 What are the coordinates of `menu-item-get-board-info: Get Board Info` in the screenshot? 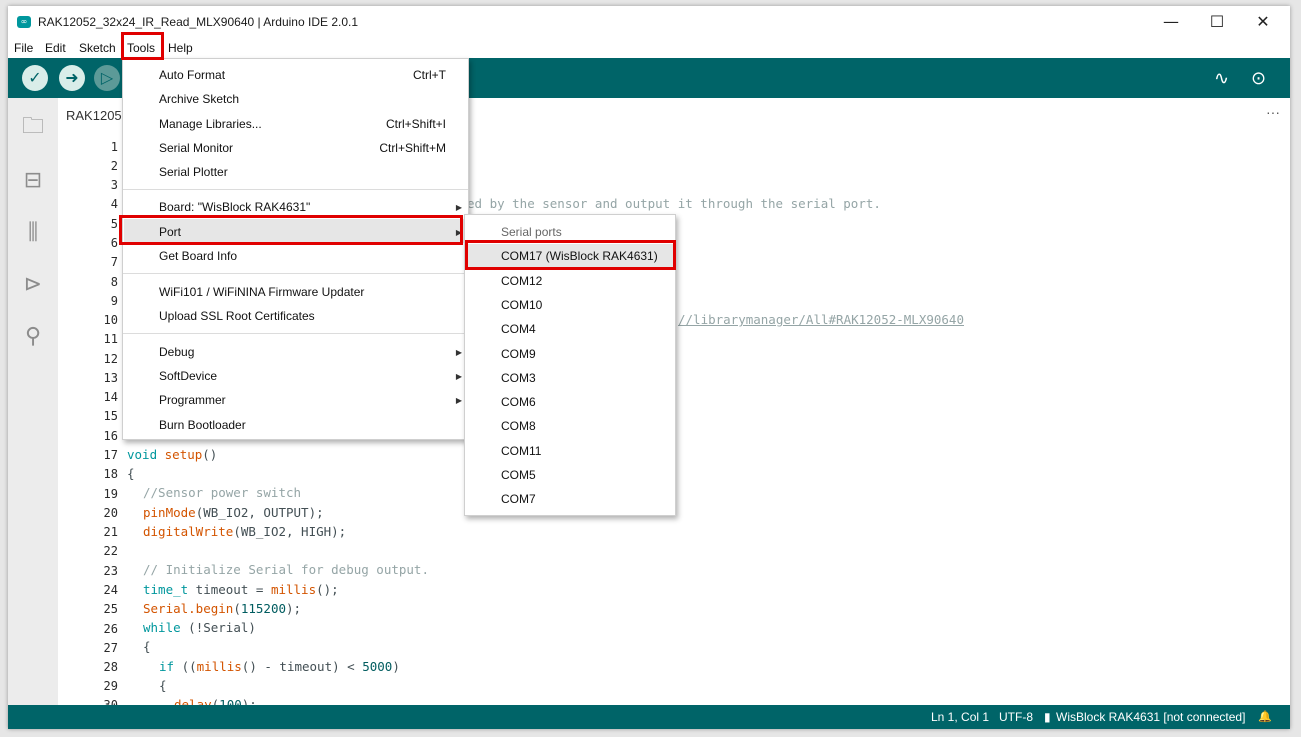 It's located at (198, 256).